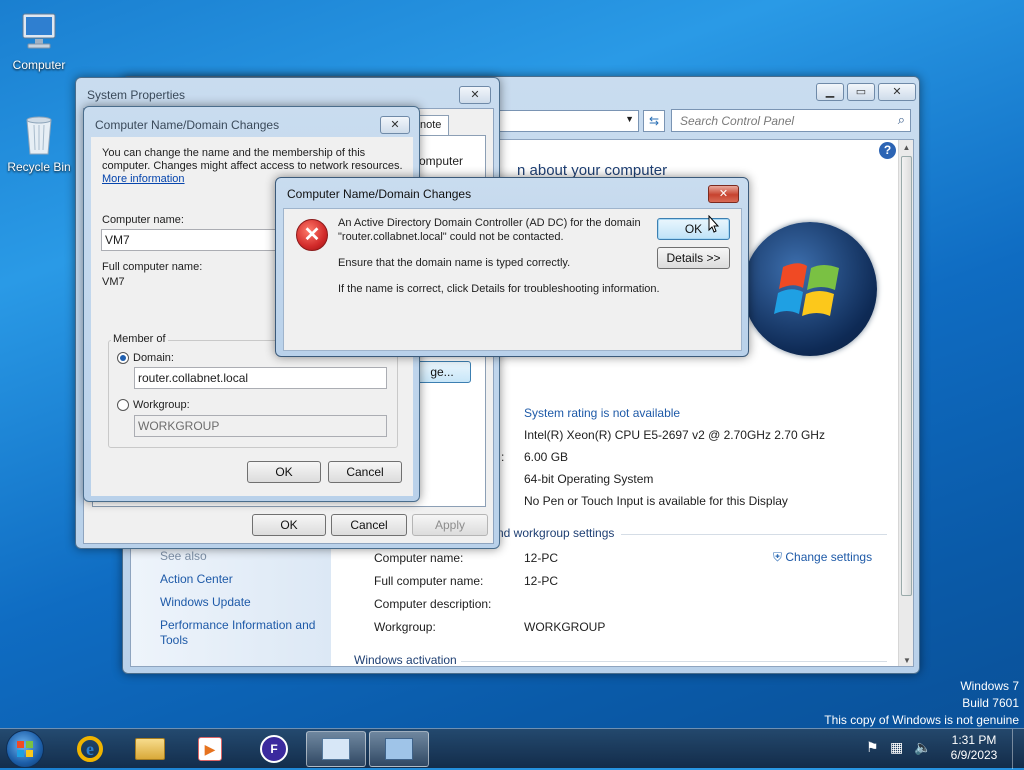  I want to click on clock-date: 6/9/2023, so click(974, 755).